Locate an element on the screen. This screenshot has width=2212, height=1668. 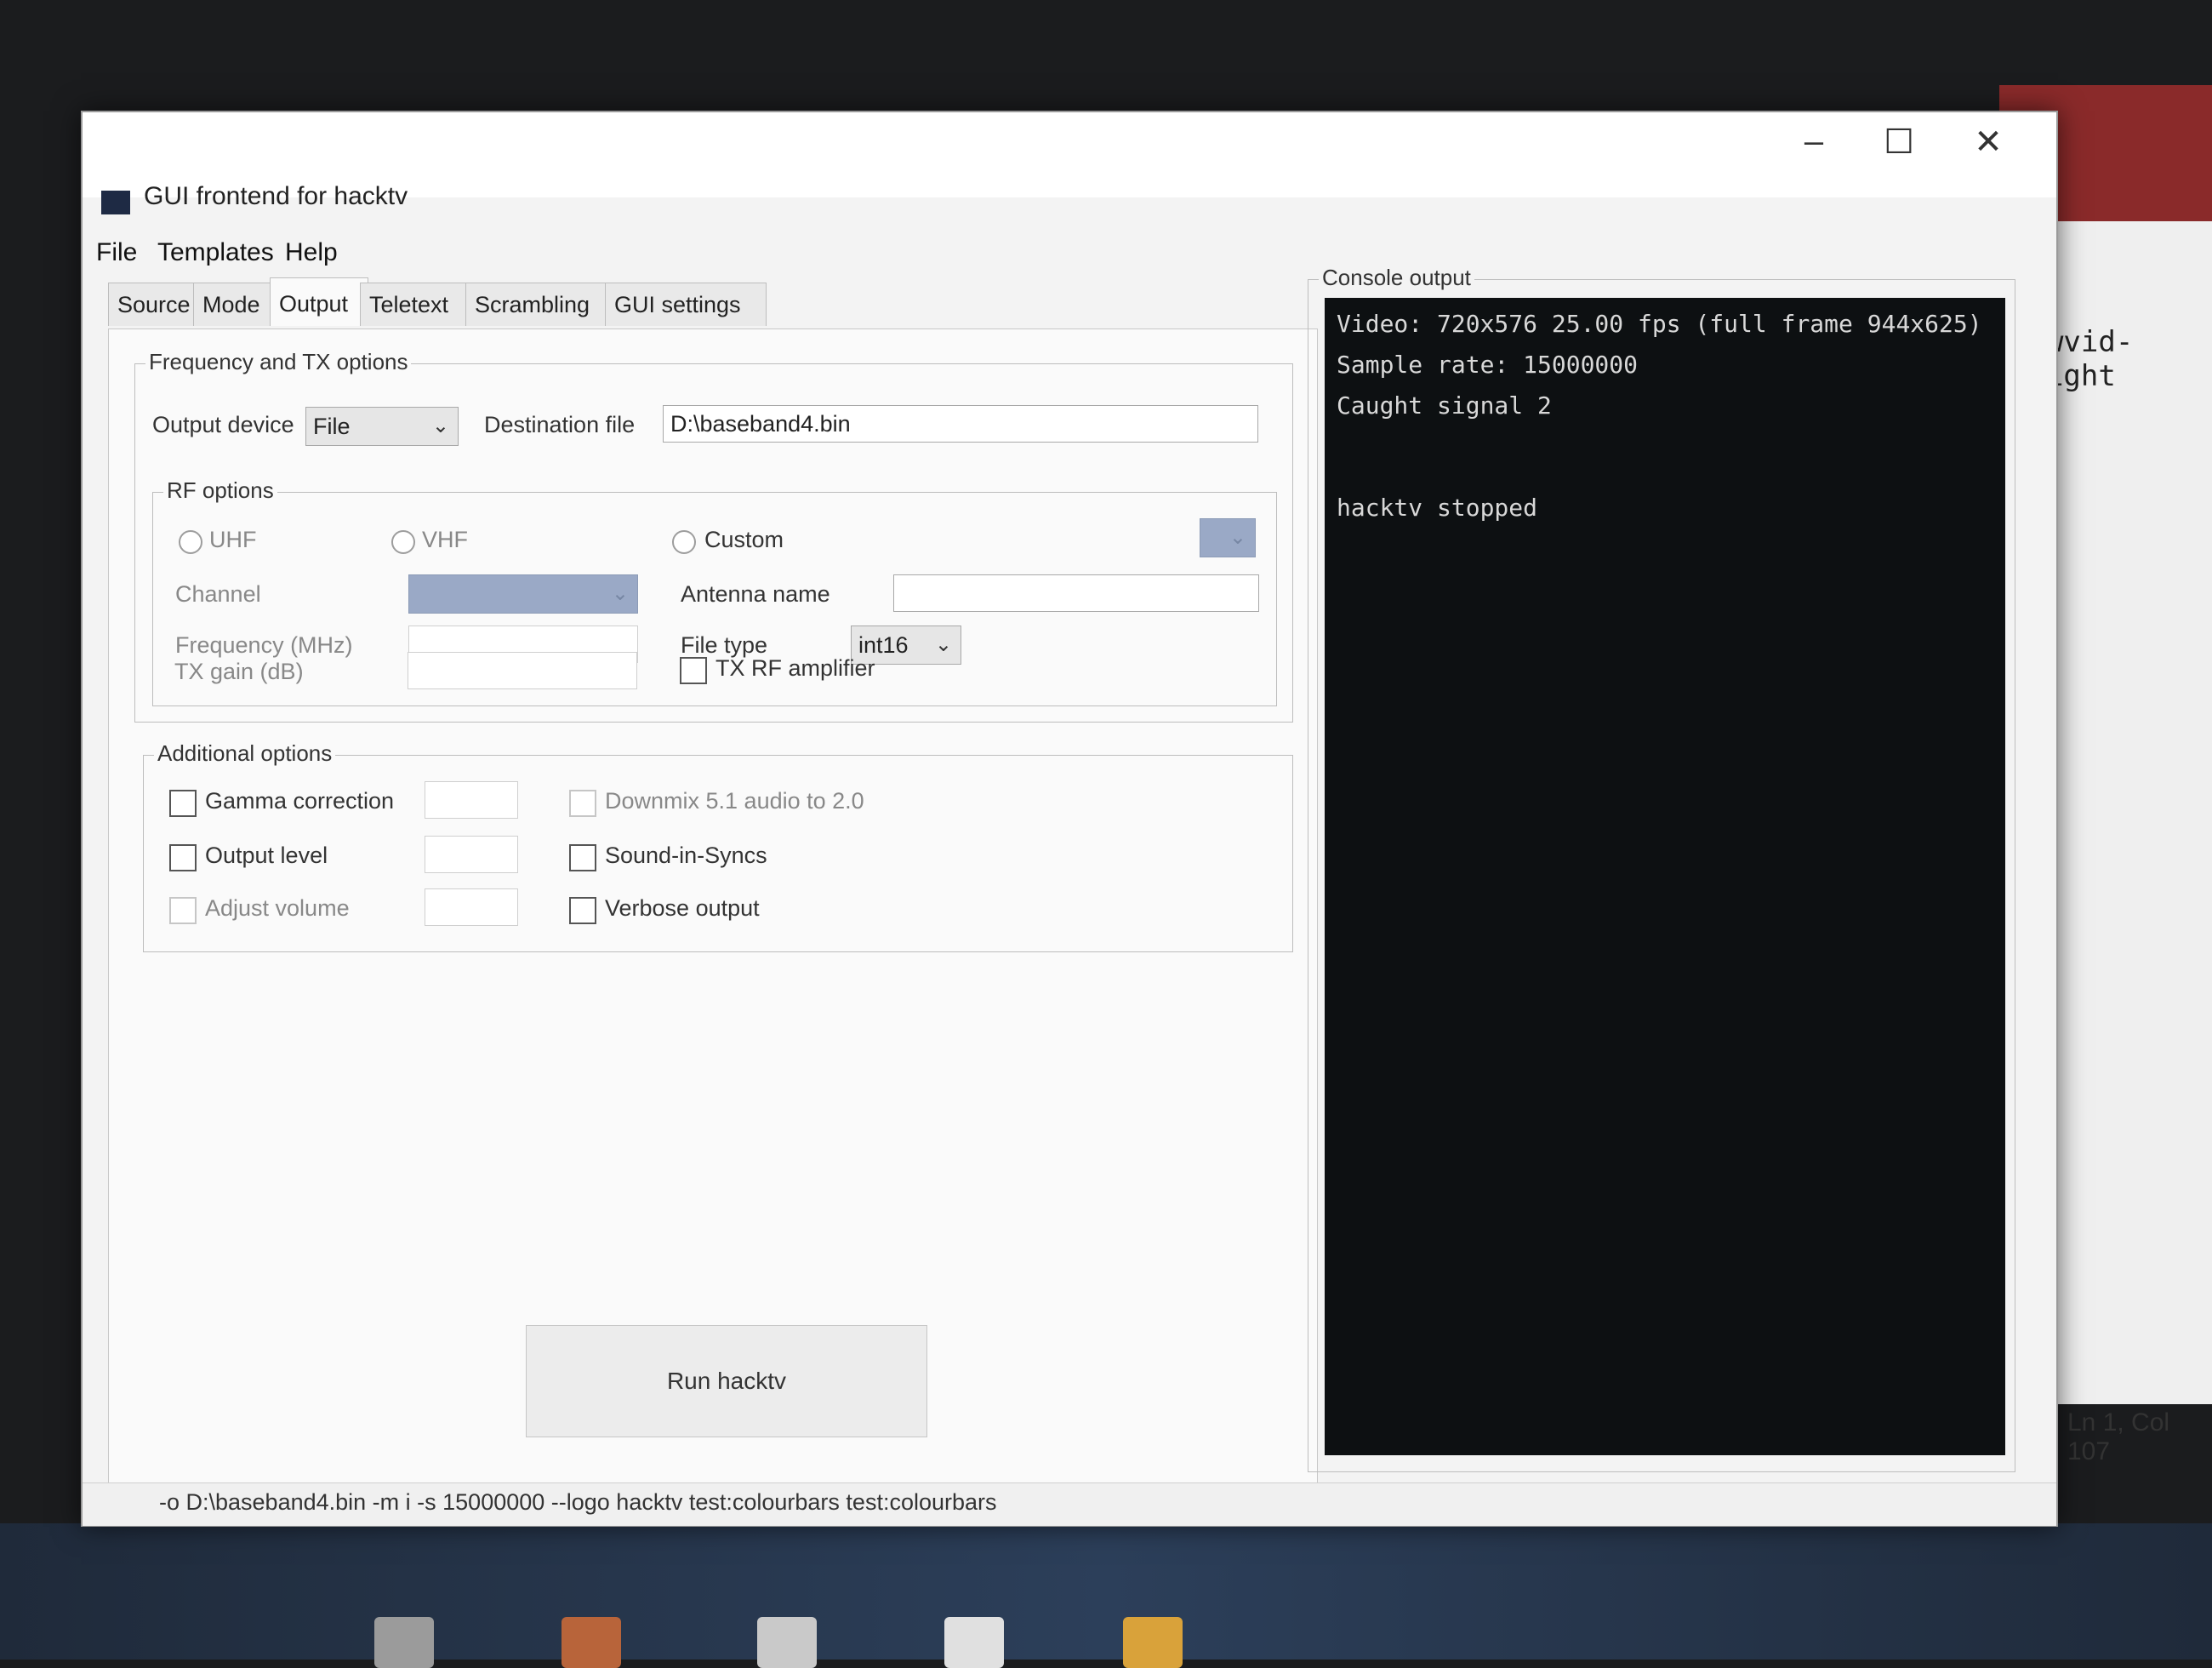
tx-gain-input is located at coordinates (522, 670).